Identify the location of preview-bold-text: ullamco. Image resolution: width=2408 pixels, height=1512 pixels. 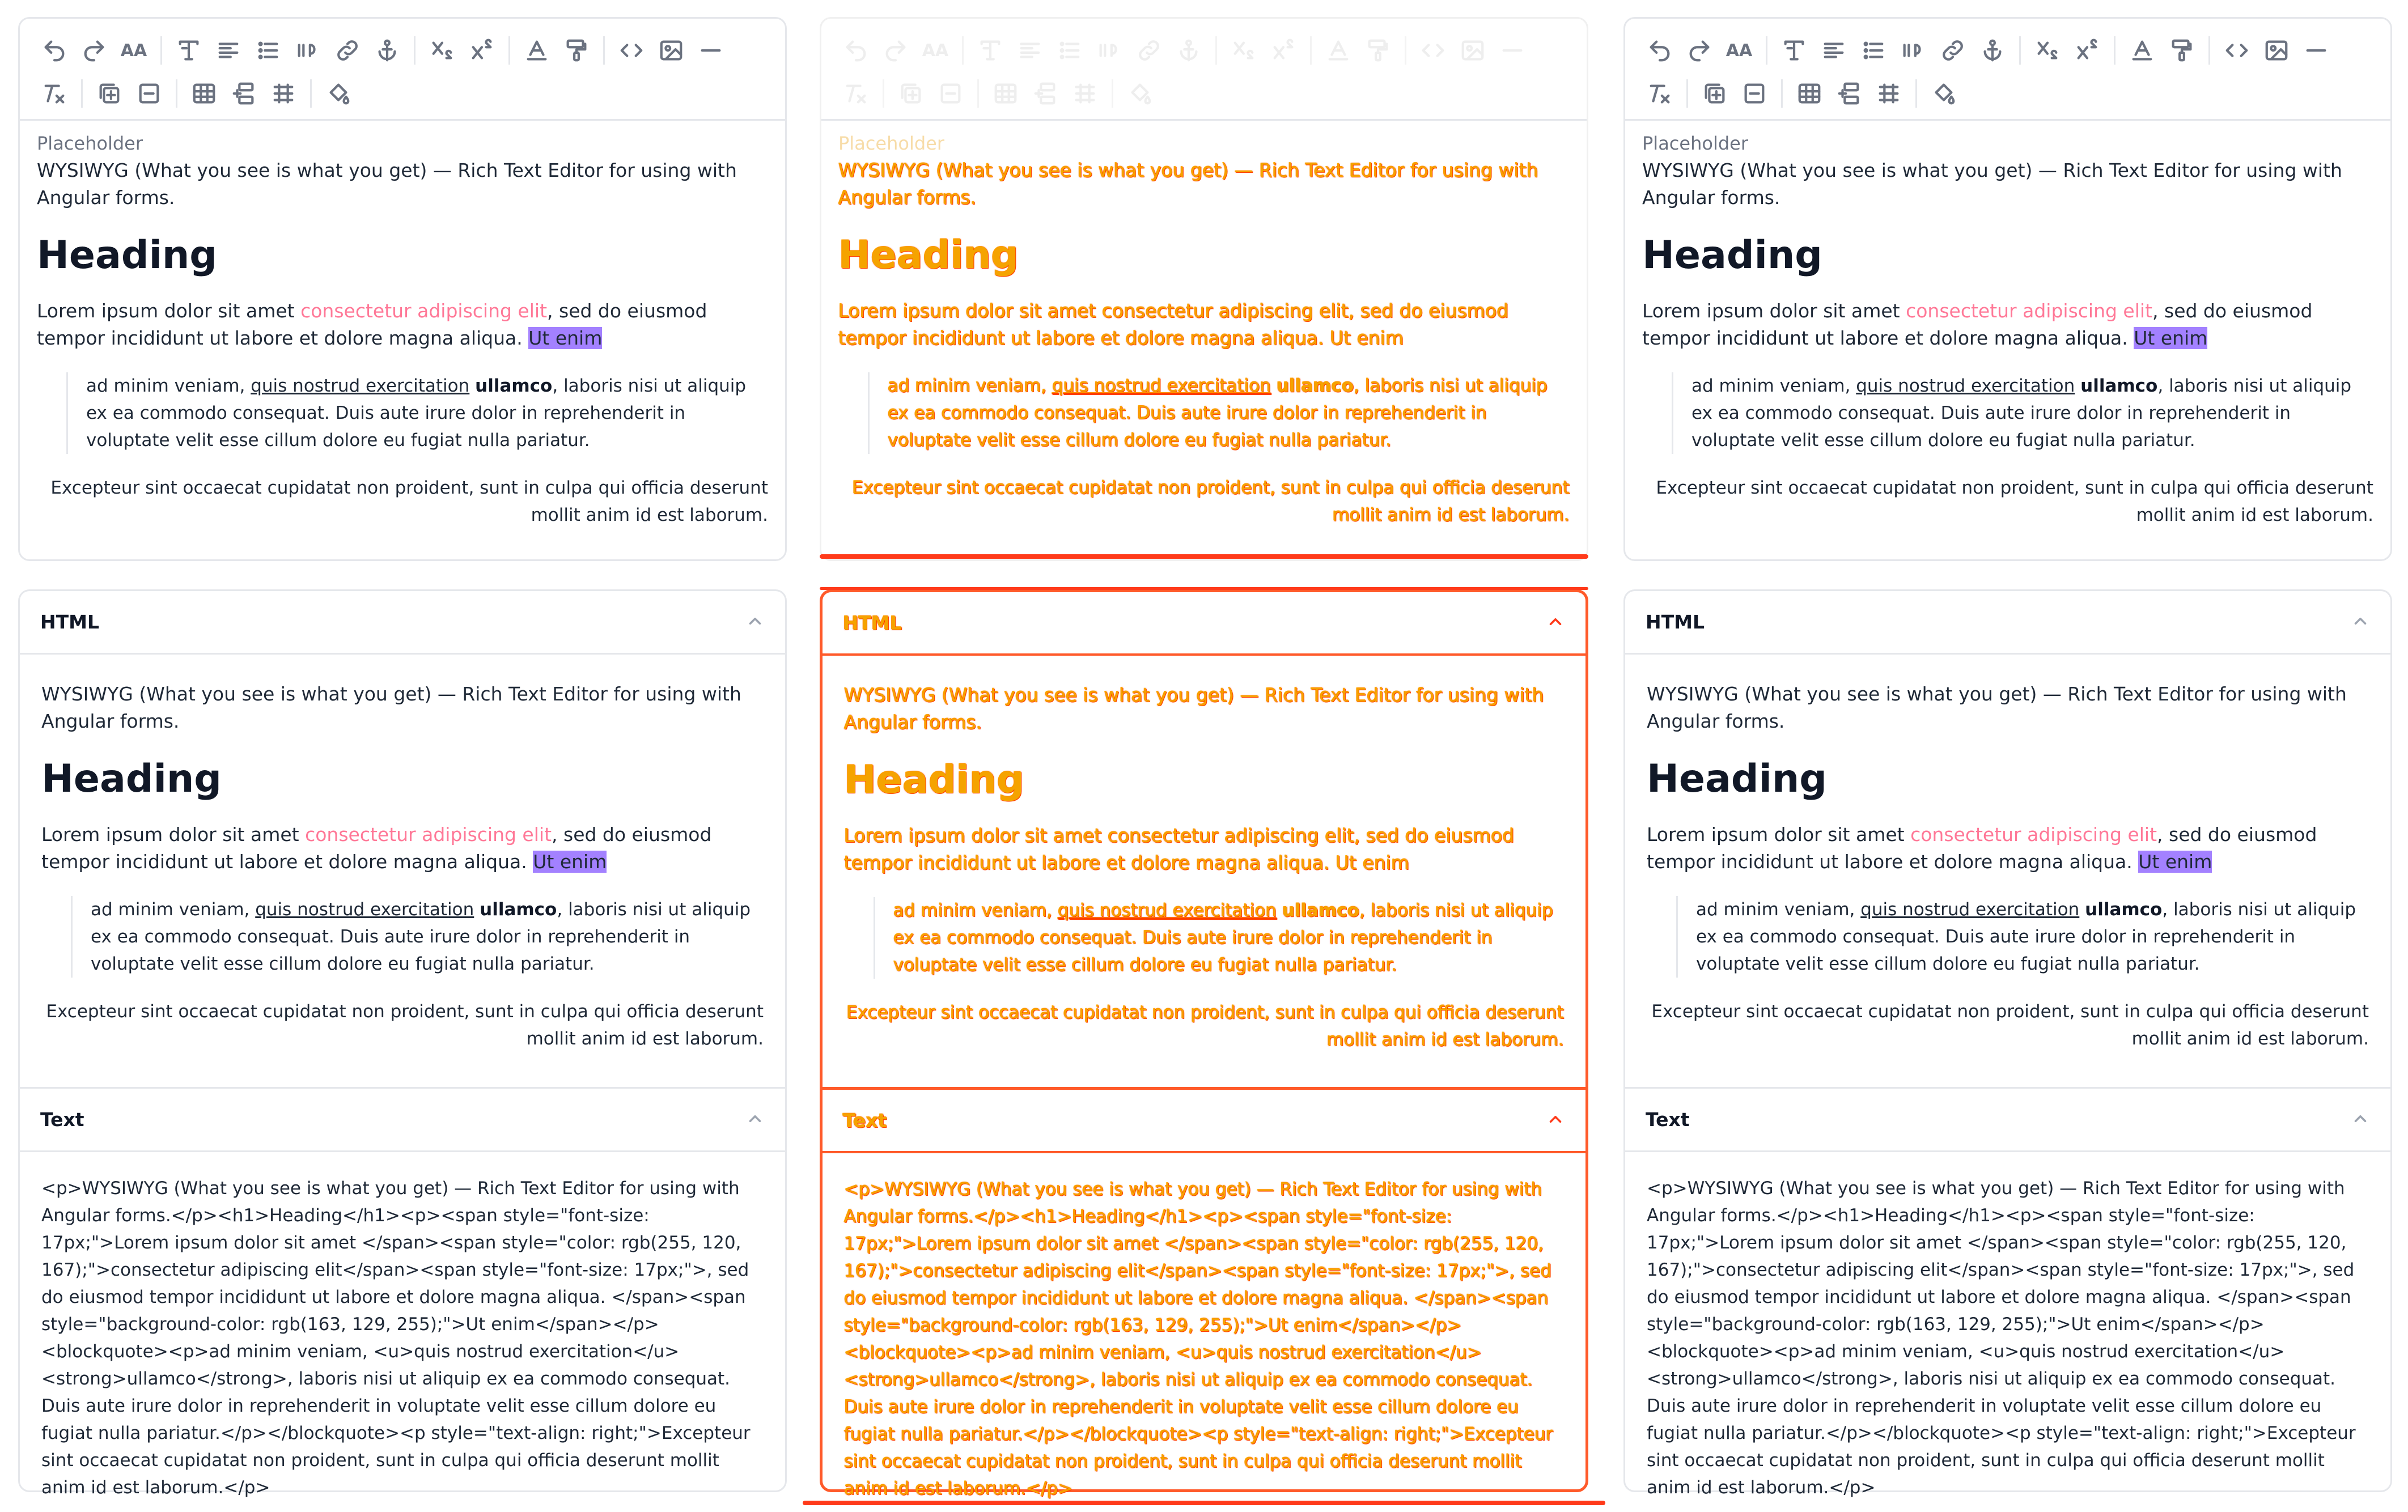
(518, 910).